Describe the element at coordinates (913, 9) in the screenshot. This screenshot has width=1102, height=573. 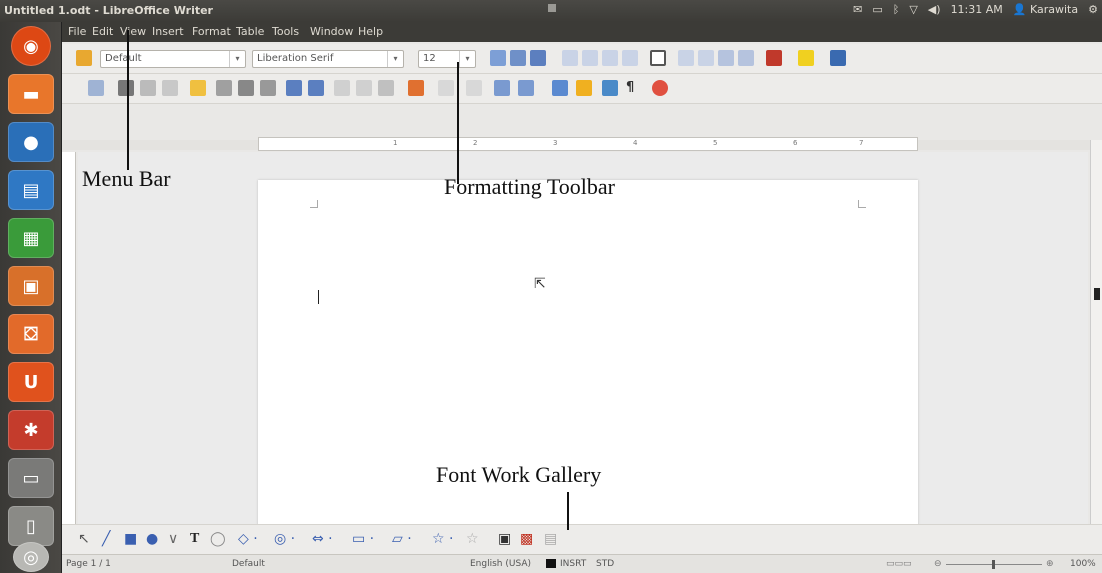
I see `wifi-icon: ▽` at that location.